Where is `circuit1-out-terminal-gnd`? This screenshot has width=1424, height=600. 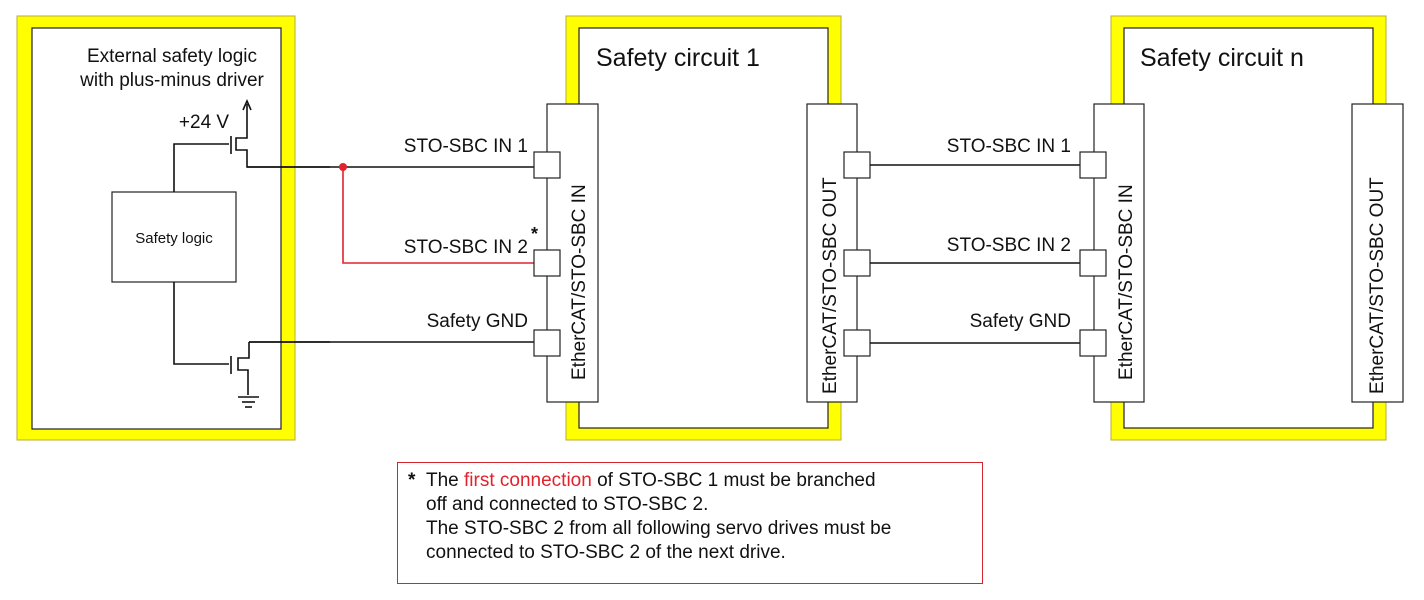
circuit1-out-terminal-gnd is located at coordinates (857, 343).